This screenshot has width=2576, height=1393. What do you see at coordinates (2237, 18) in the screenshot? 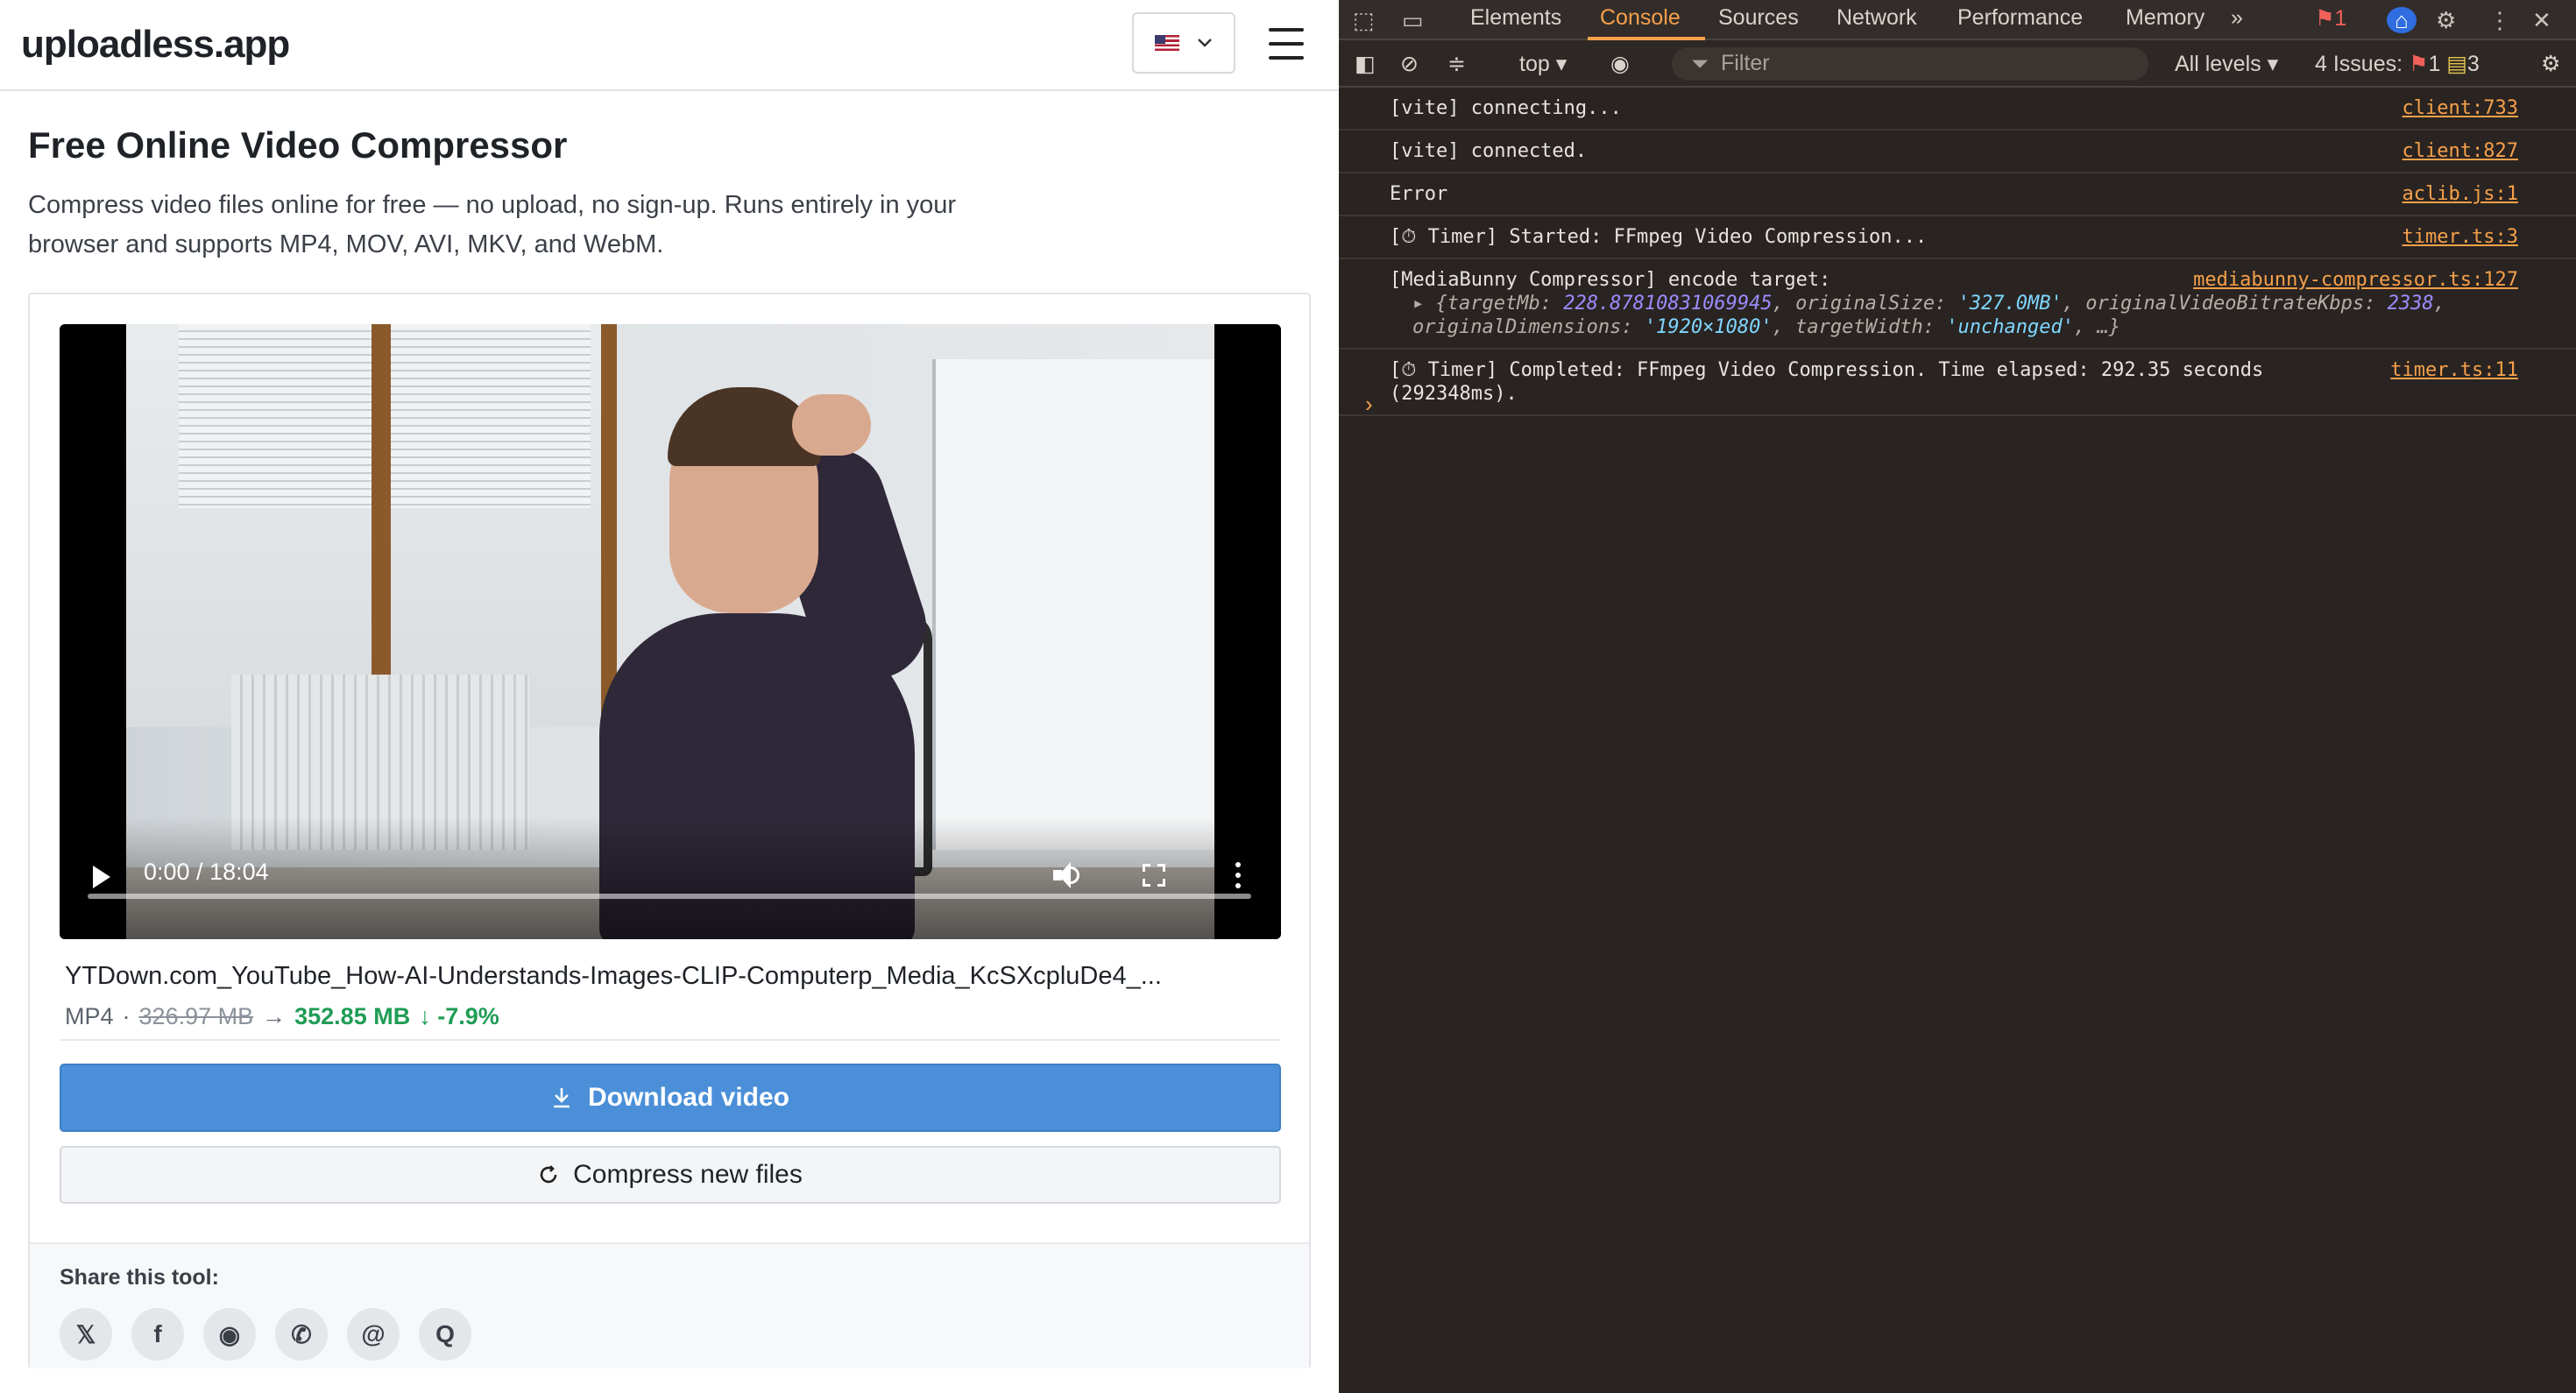
I see `more-tabs-icon: »` at bounding box center [2237, 18].